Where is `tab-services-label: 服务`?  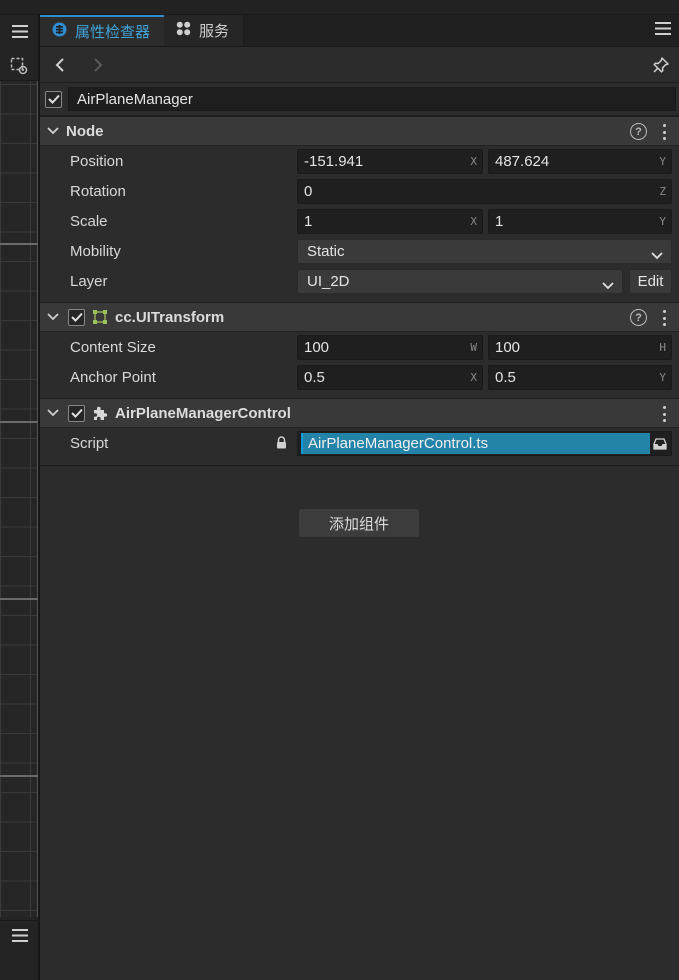 tab-services-label: 服务 is located at coordinates (214, 31).